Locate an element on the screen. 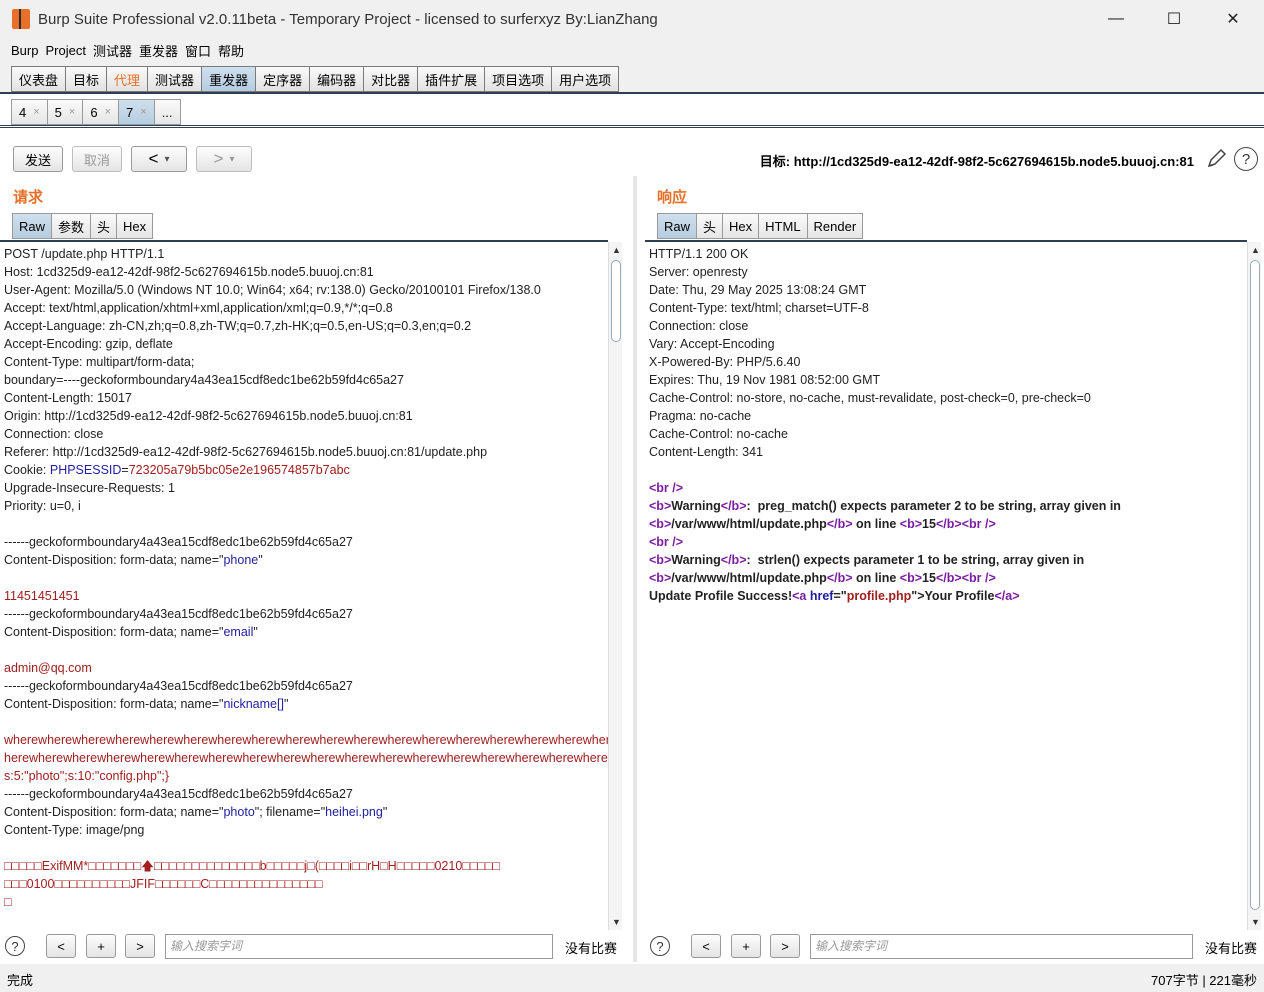  response-tab-hex: Hex is located at coordinates (741, 226).